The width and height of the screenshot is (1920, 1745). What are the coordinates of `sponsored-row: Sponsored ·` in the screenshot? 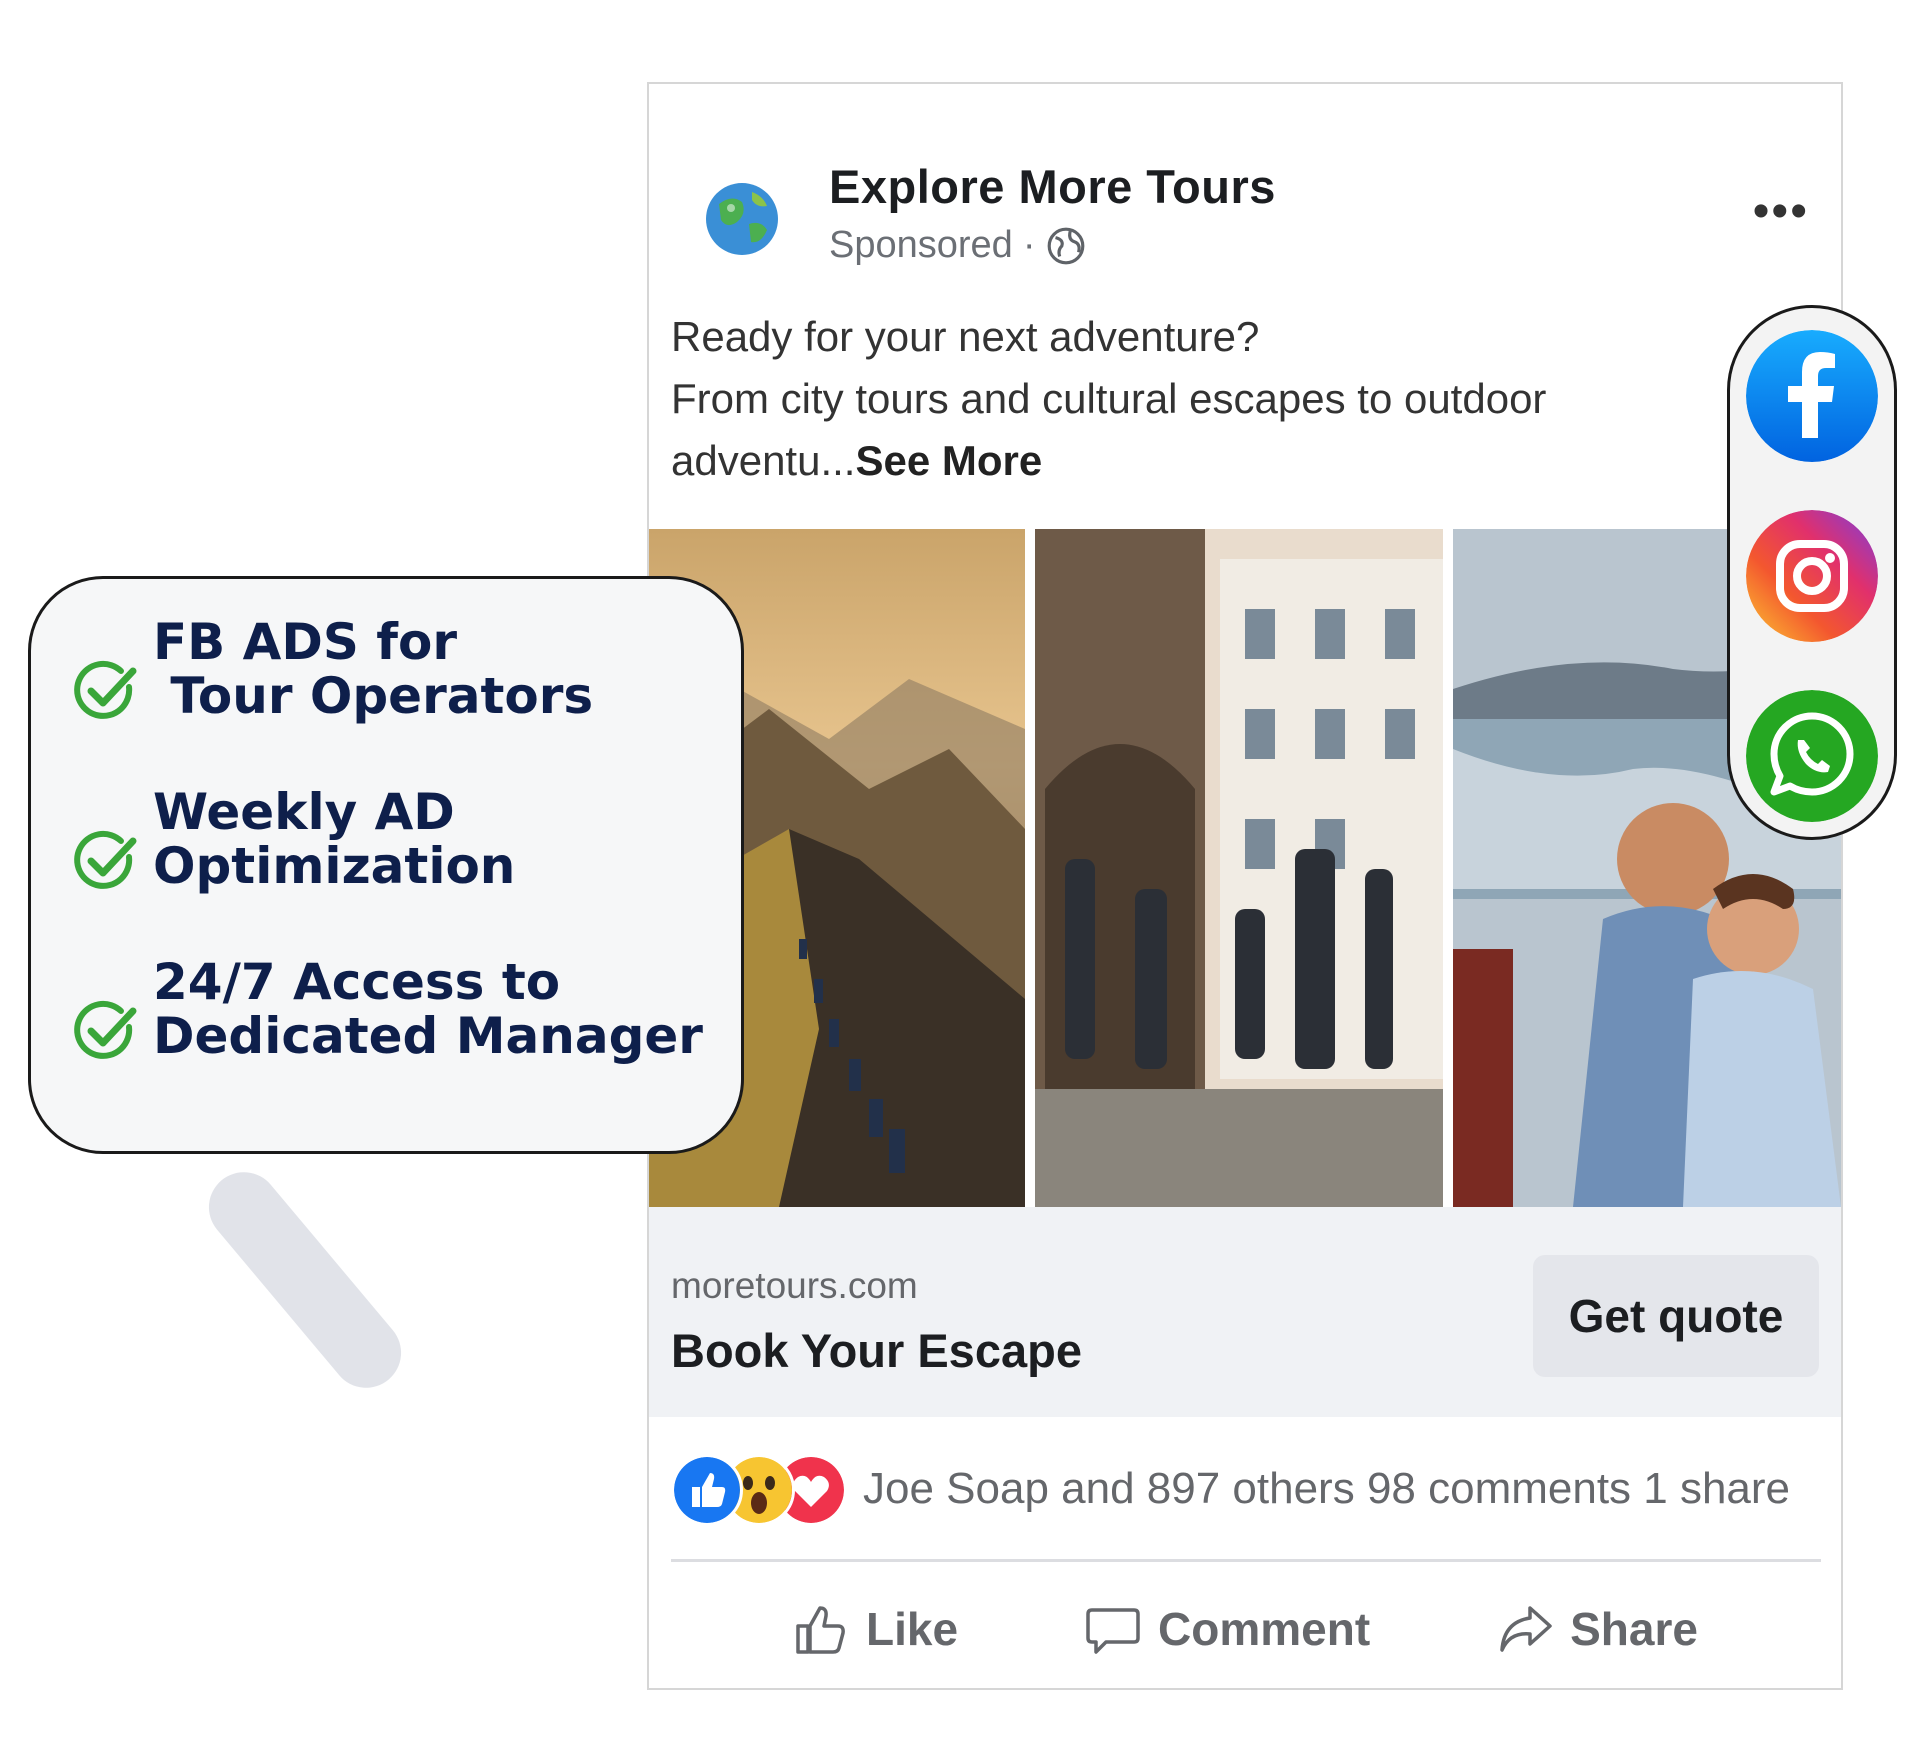 It's located at (958, 245).